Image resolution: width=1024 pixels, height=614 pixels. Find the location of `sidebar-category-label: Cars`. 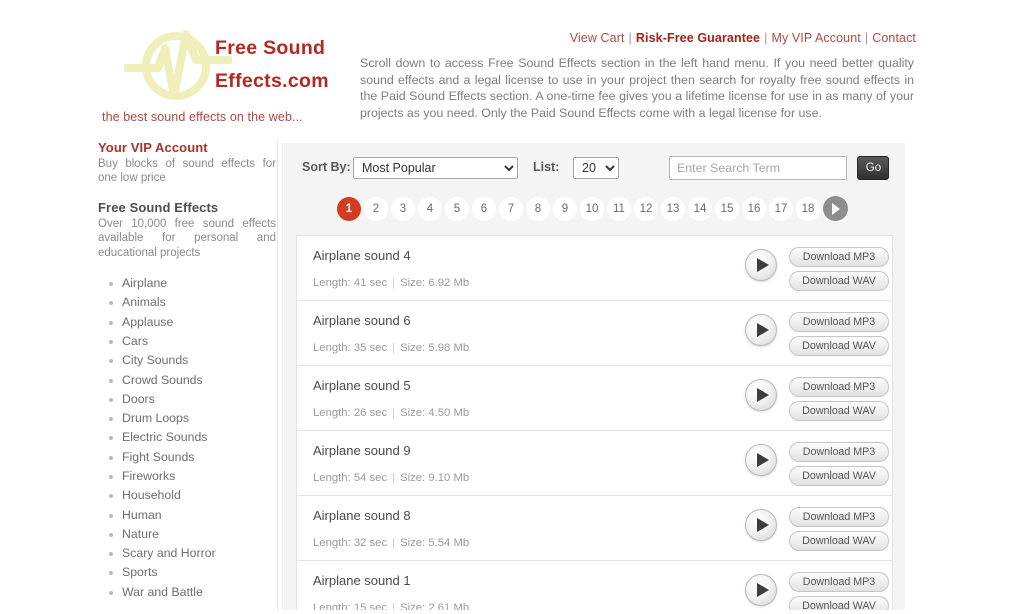

sidebar-category-label: Cars is located at coordinates (135, 340).